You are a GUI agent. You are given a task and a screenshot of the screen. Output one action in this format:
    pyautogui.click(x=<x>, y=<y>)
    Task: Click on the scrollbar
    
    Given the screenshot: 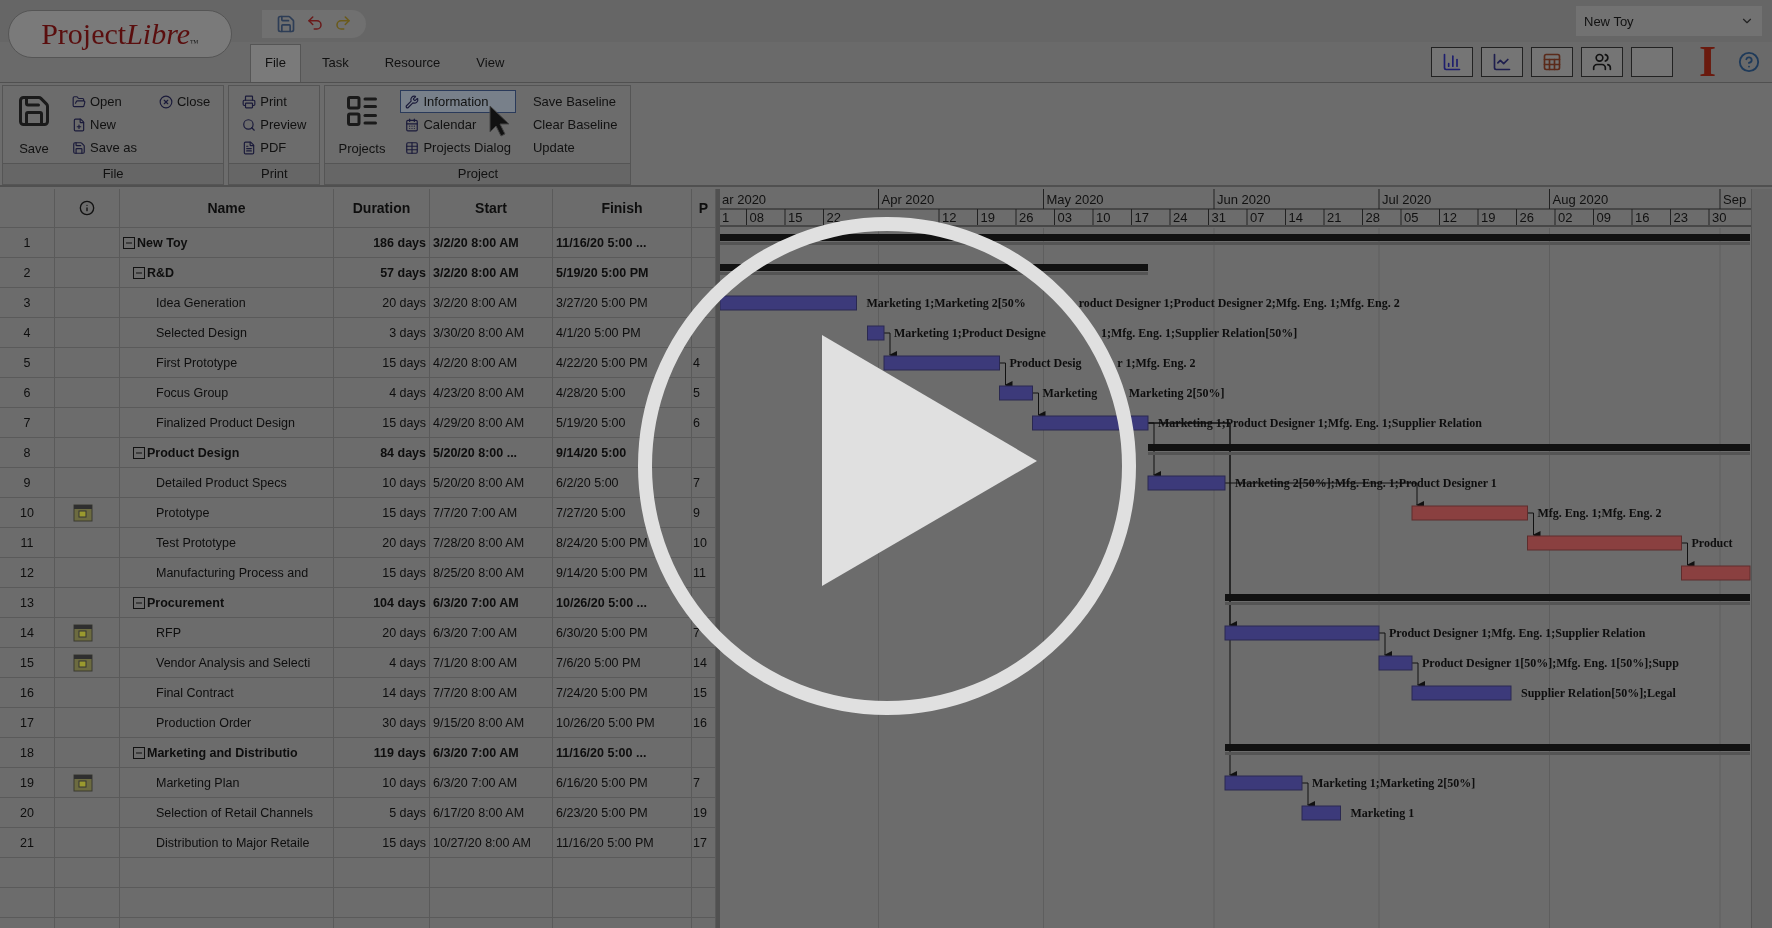 What is the action you would take?
    pyautogui.click(x=1761, y=558)
    